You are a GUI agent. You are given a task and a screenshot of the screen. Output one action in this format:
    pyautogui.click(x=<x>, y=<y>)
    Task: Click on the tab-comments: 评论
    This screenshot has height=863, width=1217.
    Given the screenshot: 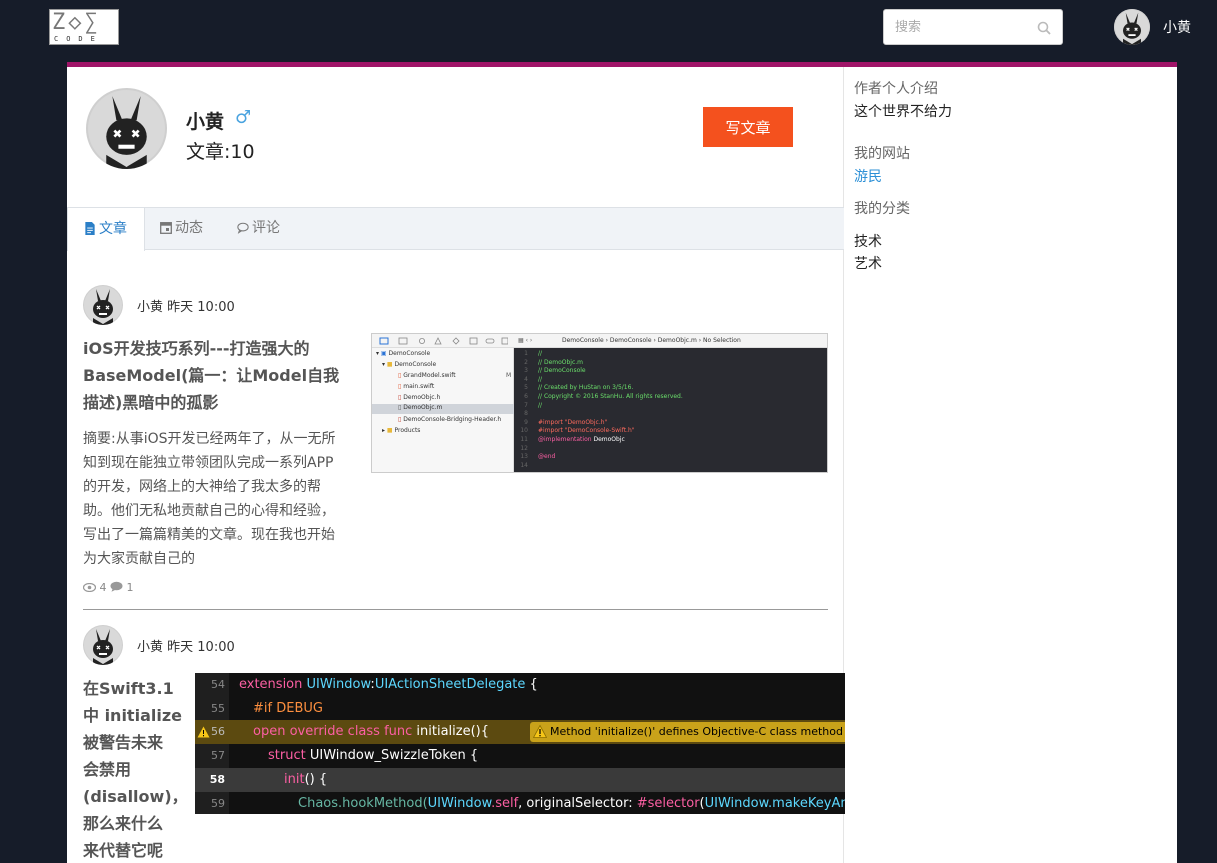 What is the action you would take?
    pyautogui.click(x=260, y=228)
    